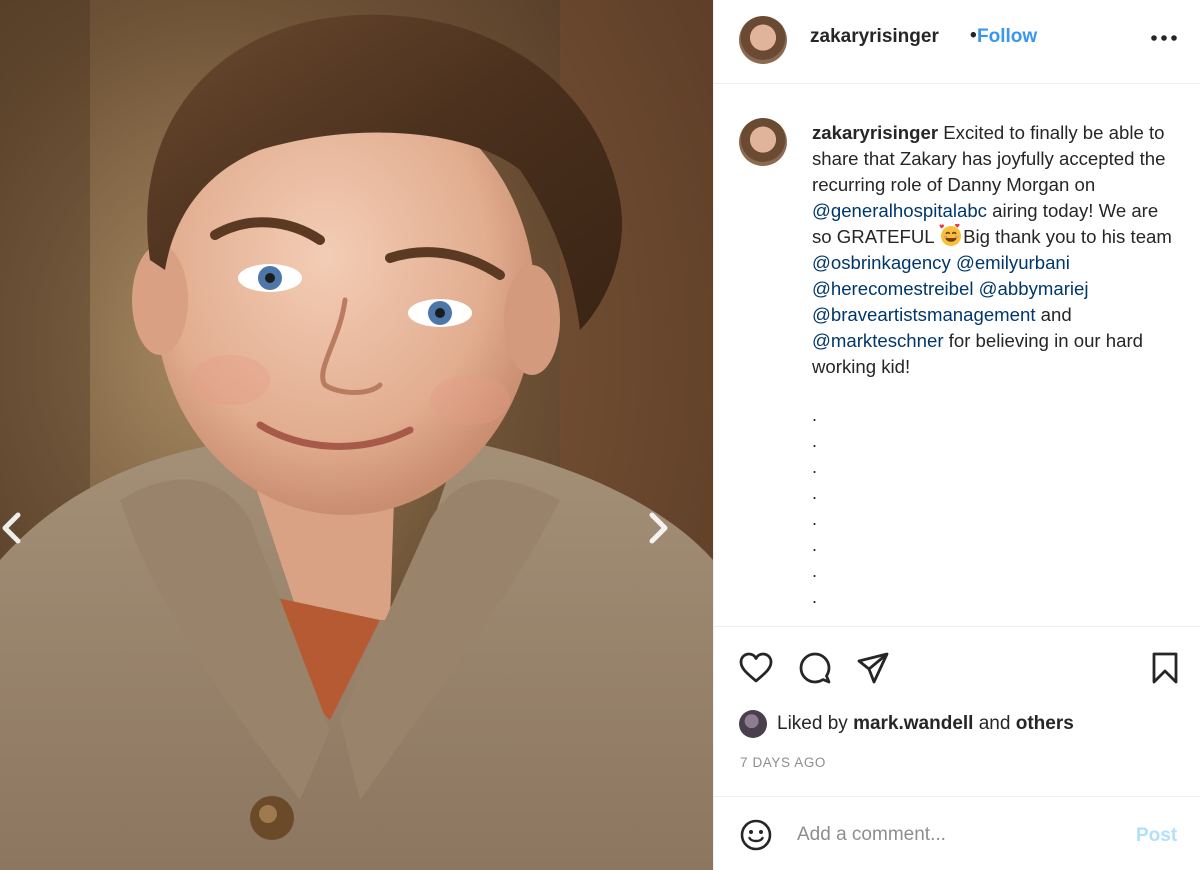  Describe the element at coordinates (1013, 262) in the screenshot. I see `mention-link: @emilyurbani` at that location.